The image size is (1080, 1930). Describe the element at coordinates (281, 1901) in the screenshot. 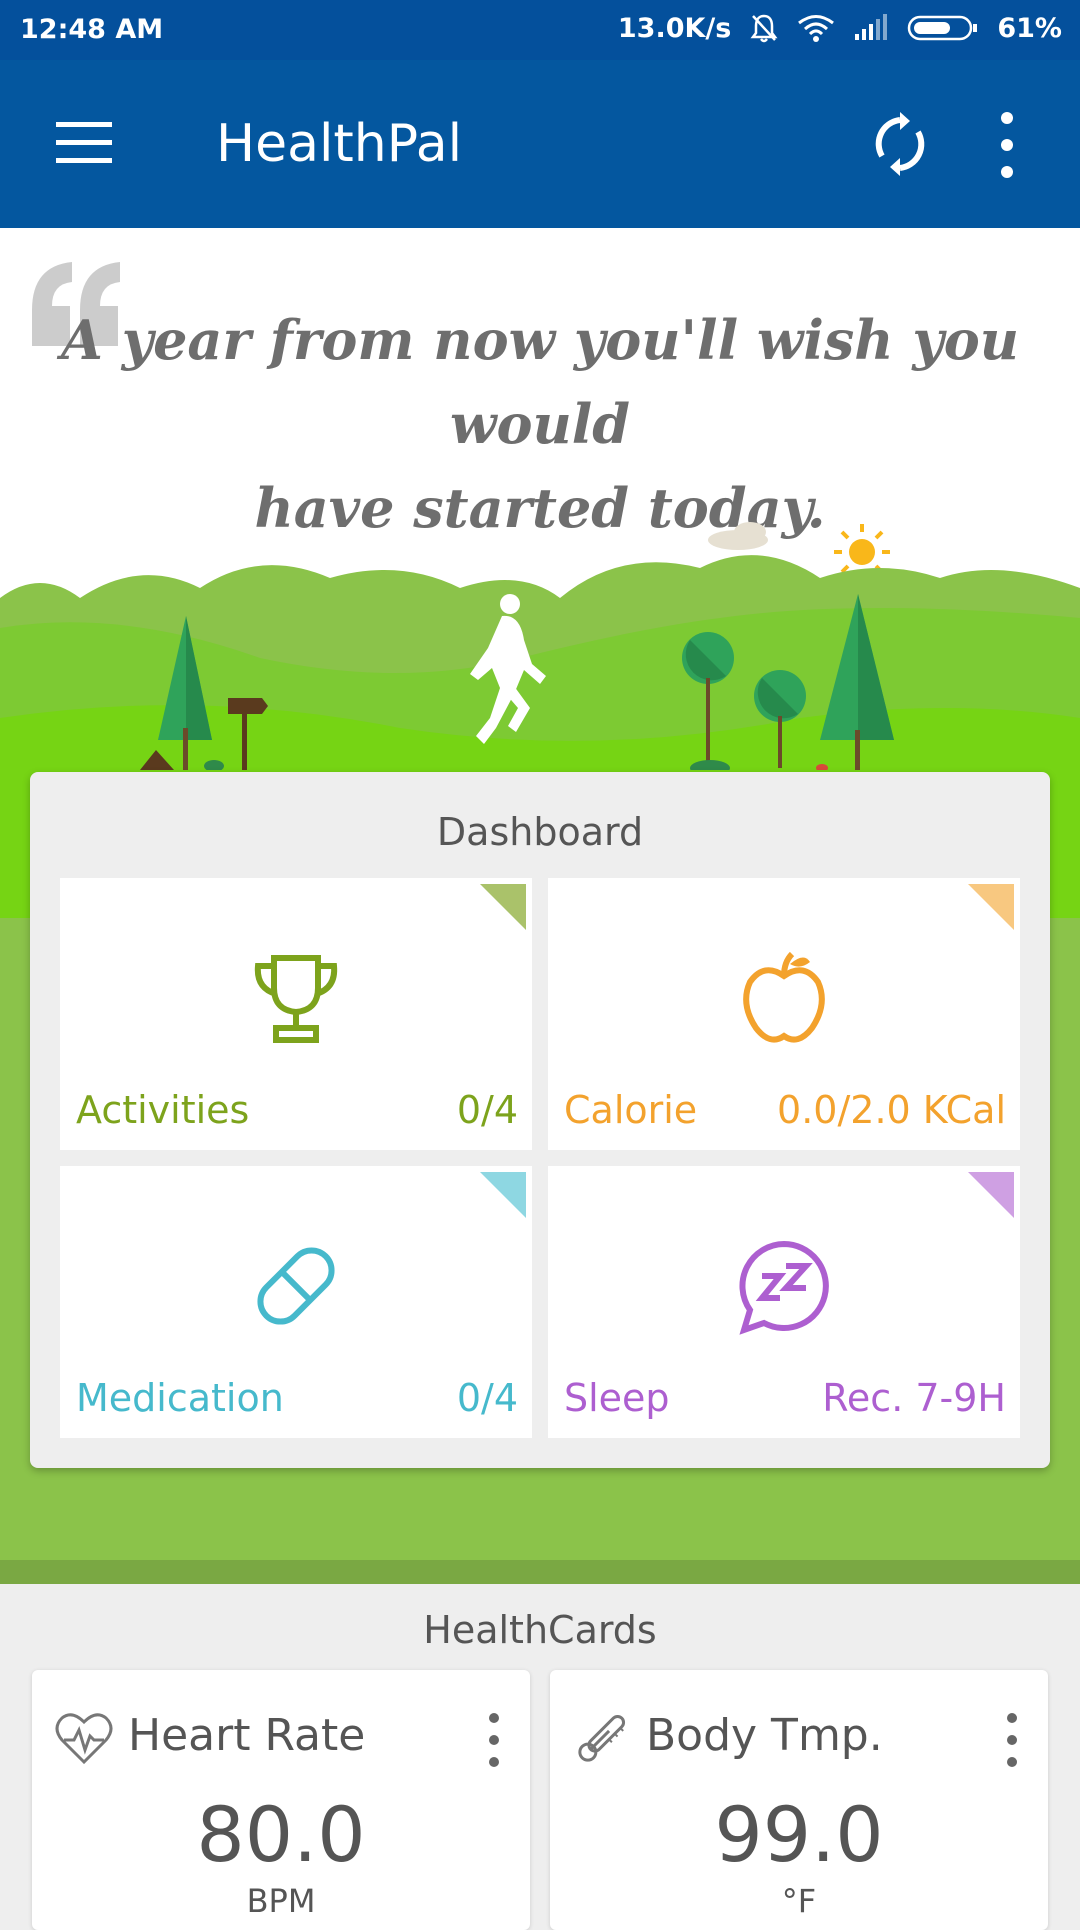

I see `healthcard-unit: BPM` at that location.